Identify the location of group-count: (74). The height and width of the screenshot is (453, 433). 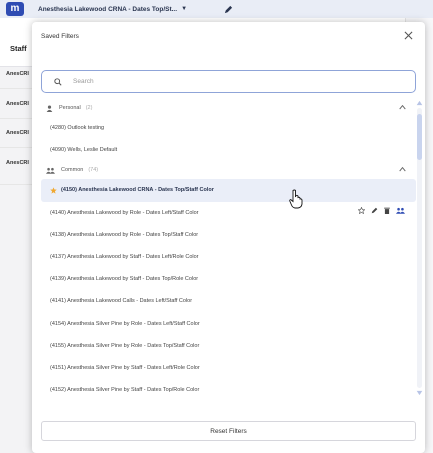
(93, 170).